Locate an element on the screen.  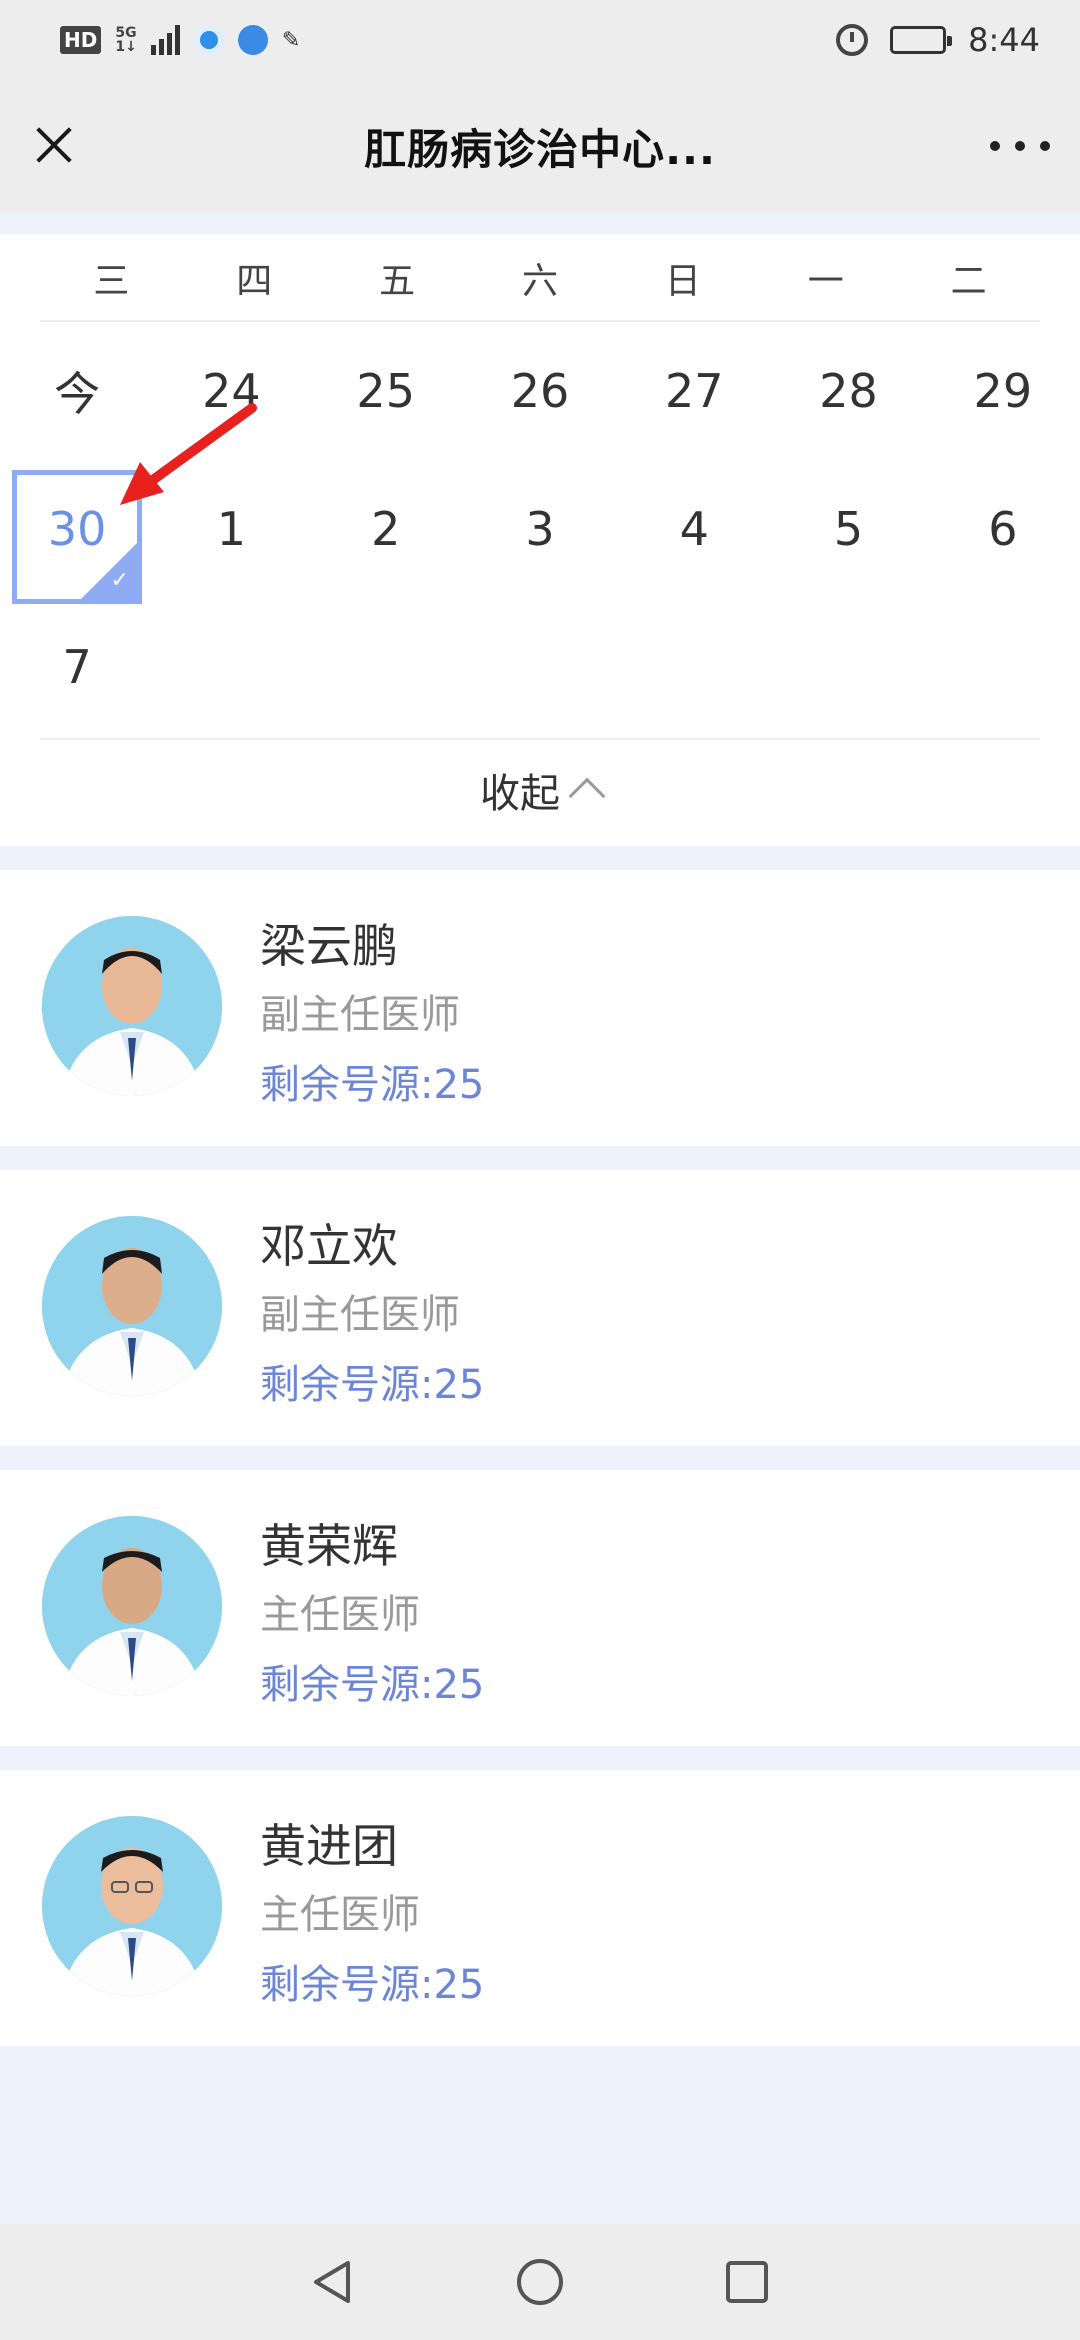
home-icon is located at coordinates (540, 2282).